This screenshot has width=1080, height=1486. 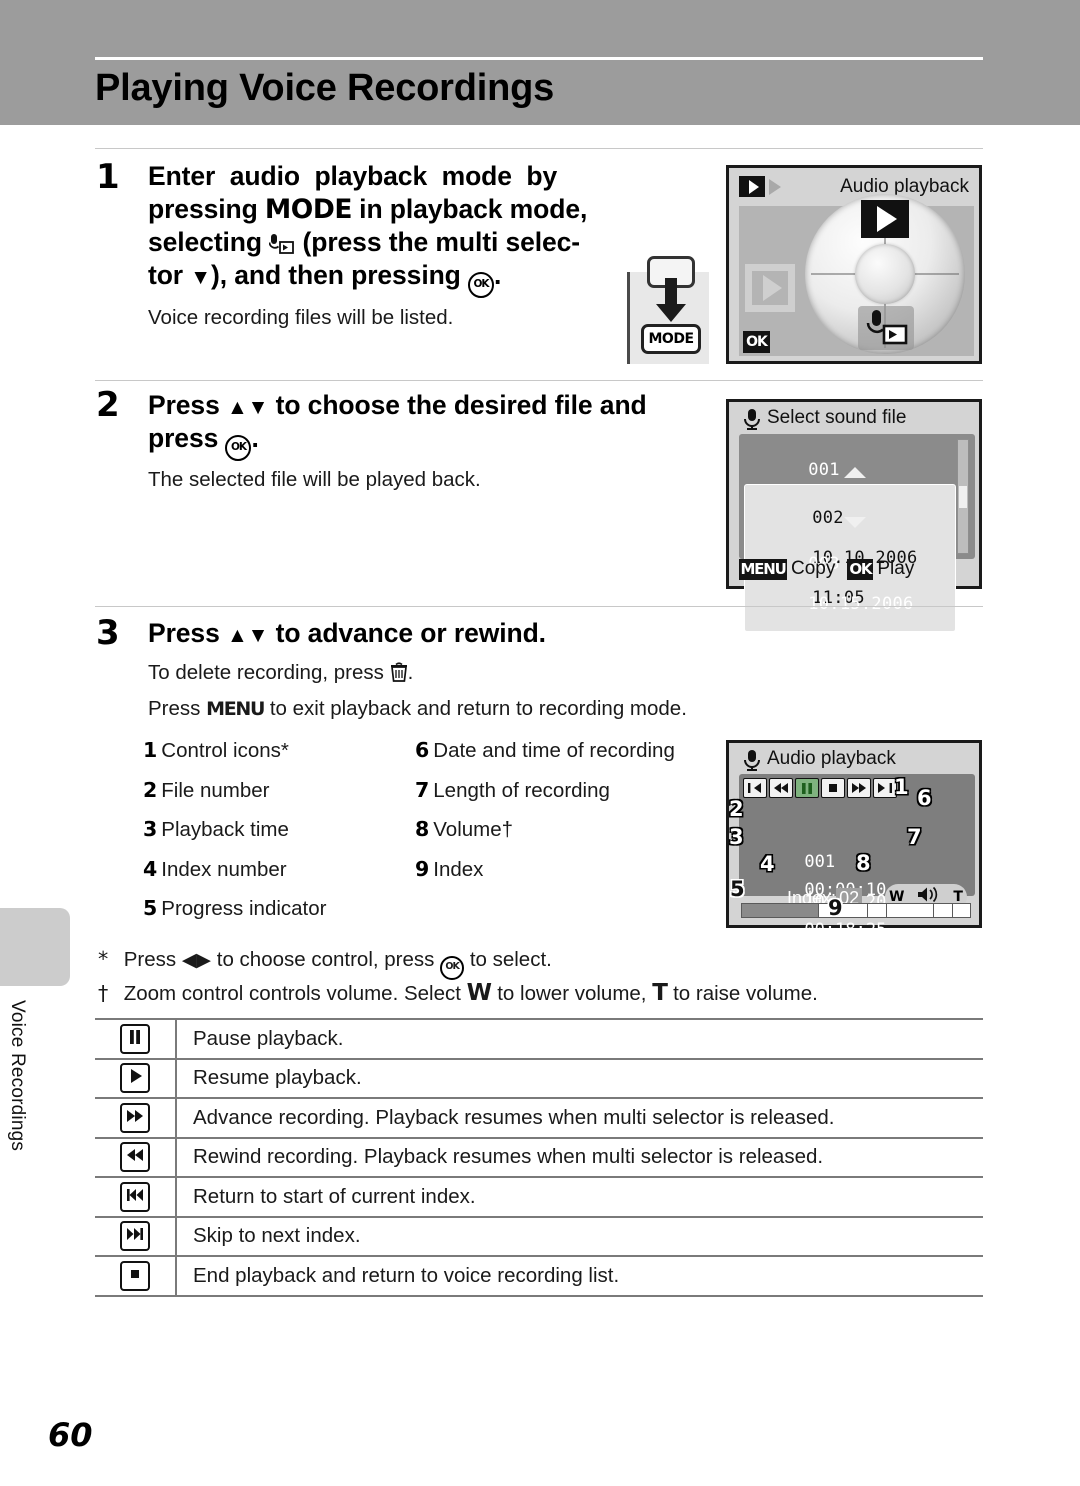 What do you see at coordinates (807, 788) in the screenshot?
I see `pause-icon` at bounding box center [807, 788].